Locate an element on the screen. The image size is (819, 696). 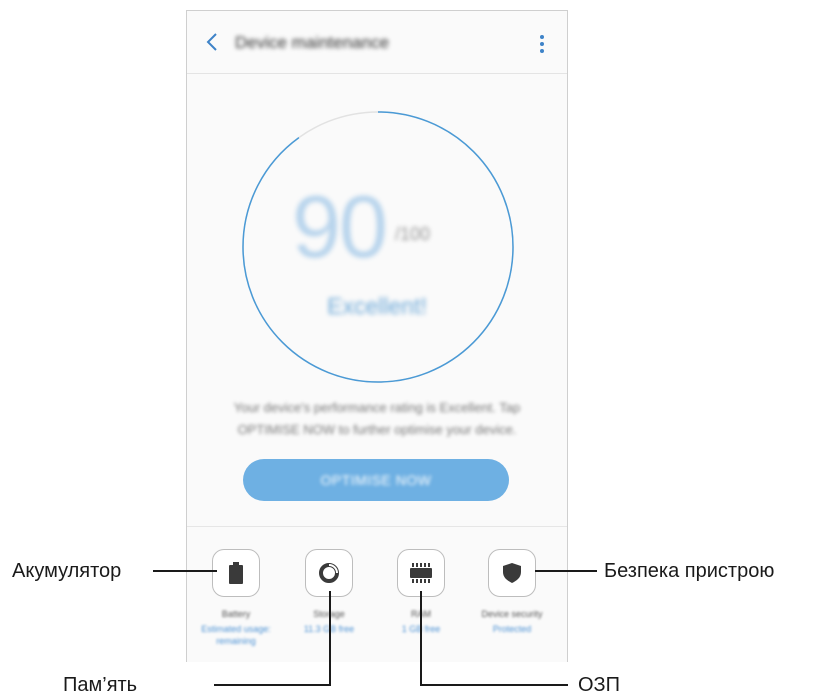
score-value: 90 is located at coordinates (340, 226).